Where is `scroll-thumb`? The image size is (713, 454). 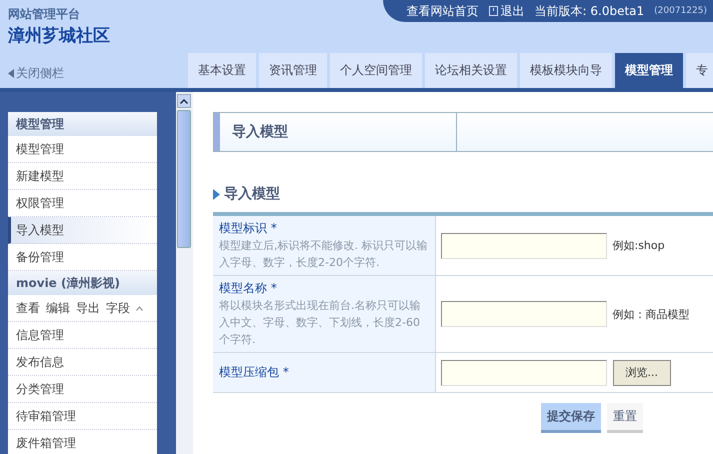
scroll-thumb is located at coordinates (184, 179).